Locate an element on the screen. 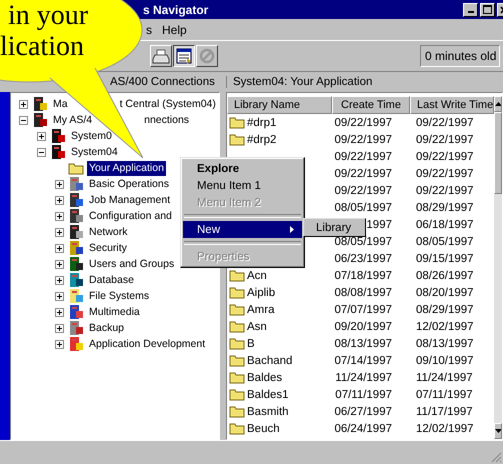  tree-item: Basic Operations is located at coordinates (129, 184).